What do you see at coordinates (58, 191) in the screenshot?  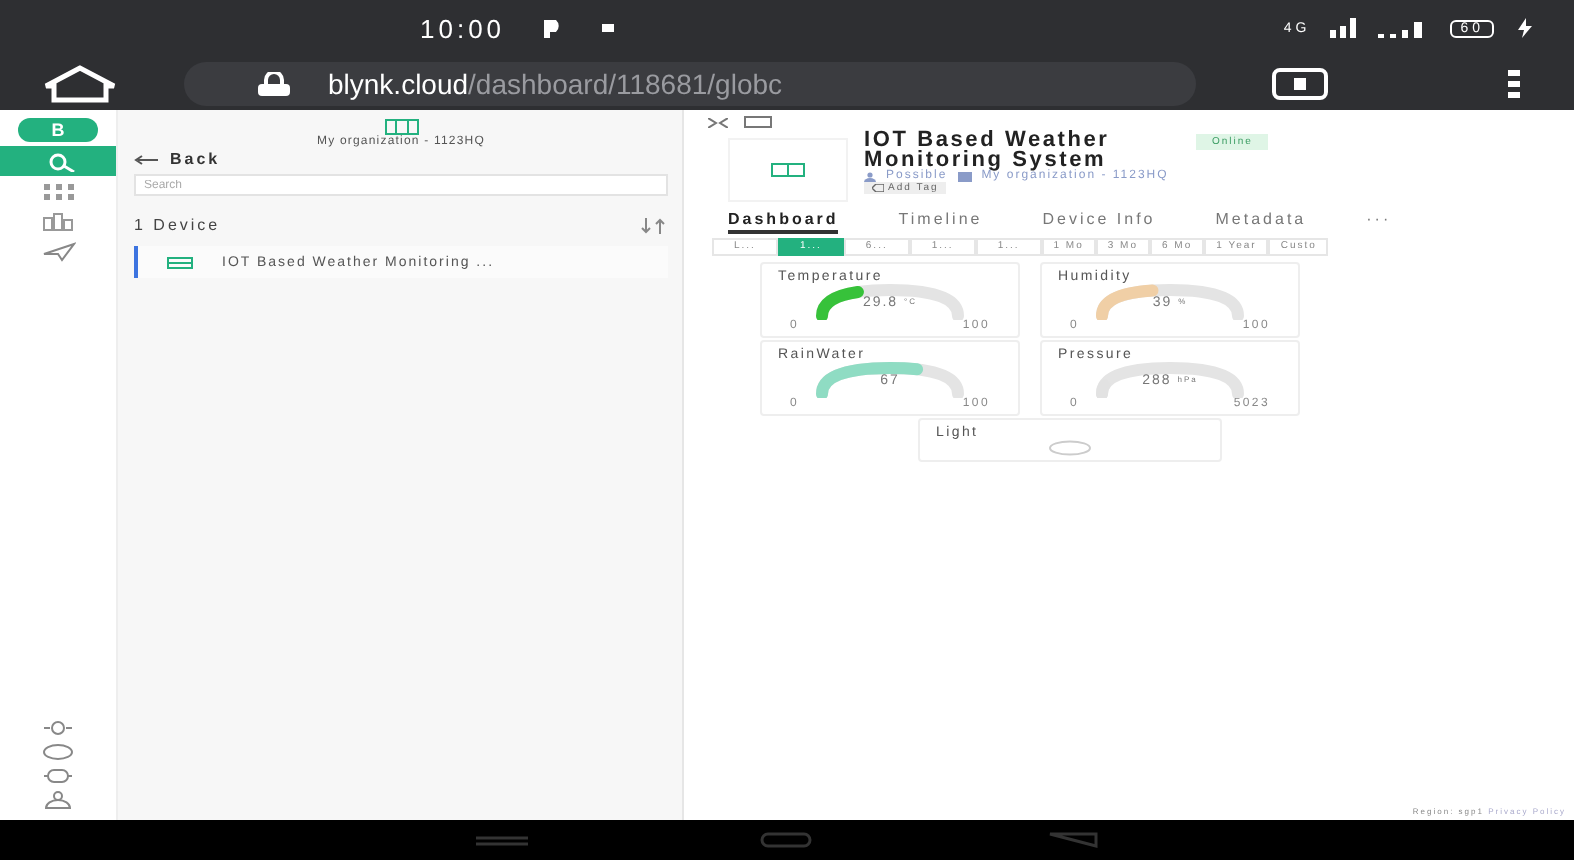 I see `grid-icon` at bounding box center [58, 191].